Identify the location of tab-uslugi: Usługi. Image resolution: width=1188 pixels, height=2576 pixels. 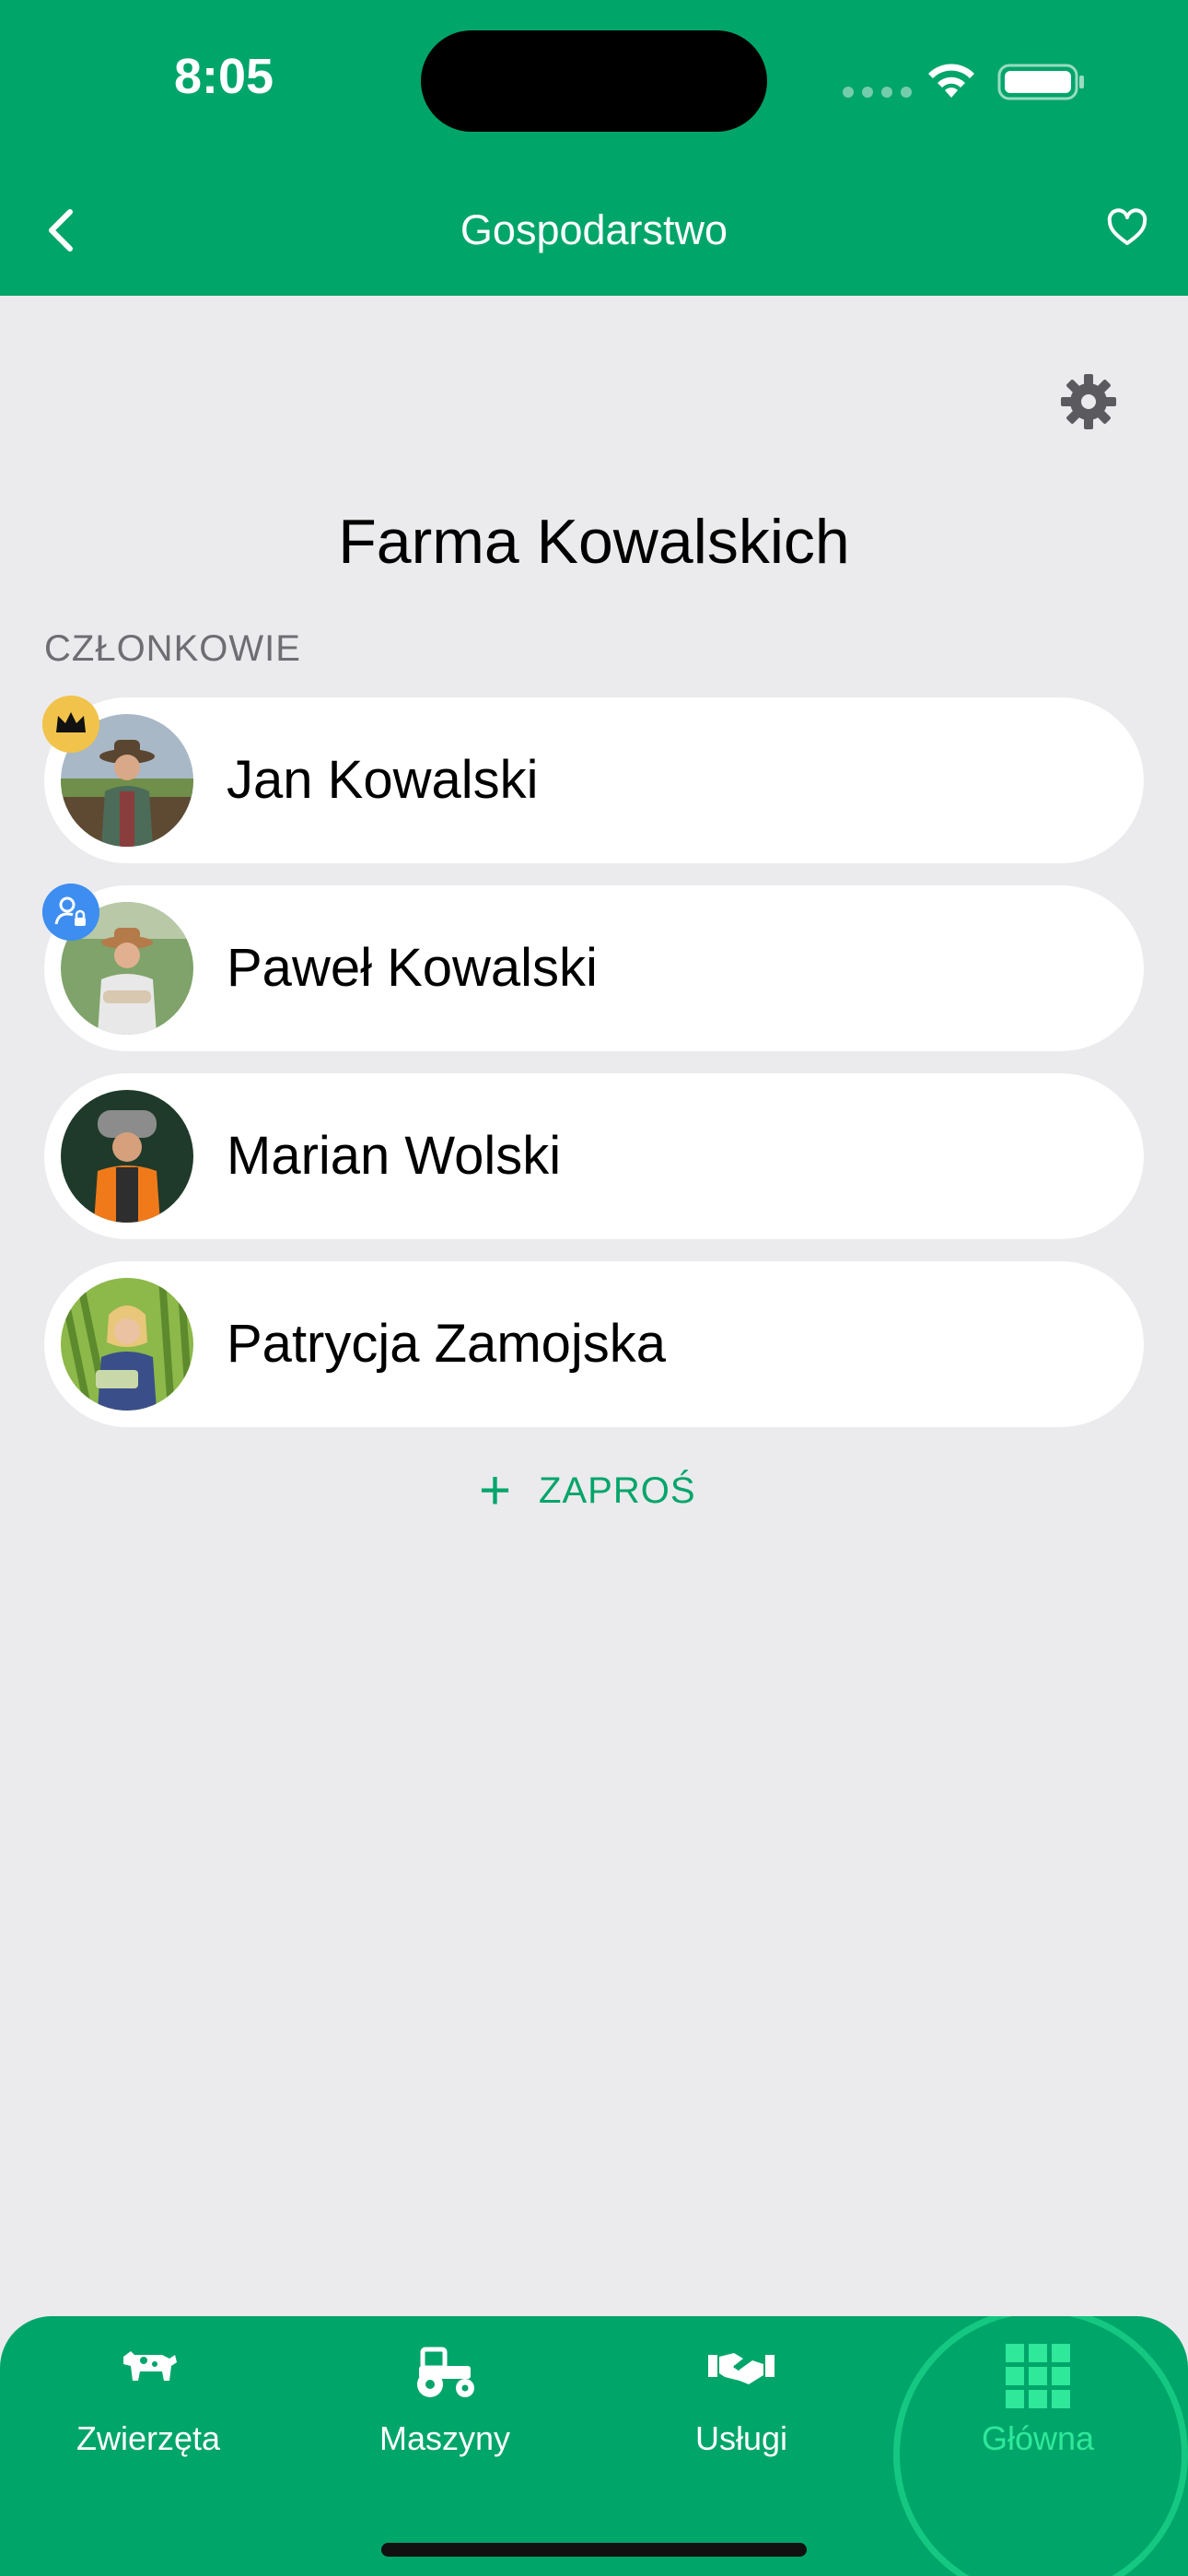
(741, 2408).